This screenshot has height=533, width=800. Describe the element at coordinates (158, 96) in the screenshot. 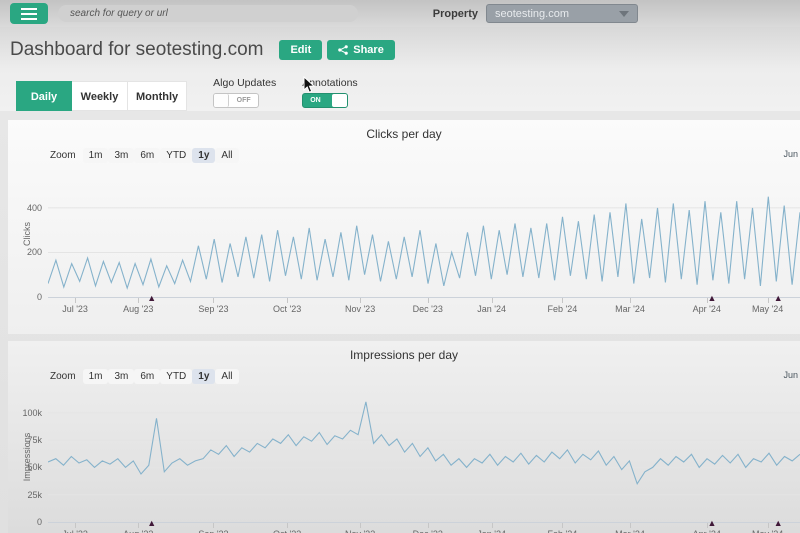

I see `tab-monthly: Monthly` at that location.